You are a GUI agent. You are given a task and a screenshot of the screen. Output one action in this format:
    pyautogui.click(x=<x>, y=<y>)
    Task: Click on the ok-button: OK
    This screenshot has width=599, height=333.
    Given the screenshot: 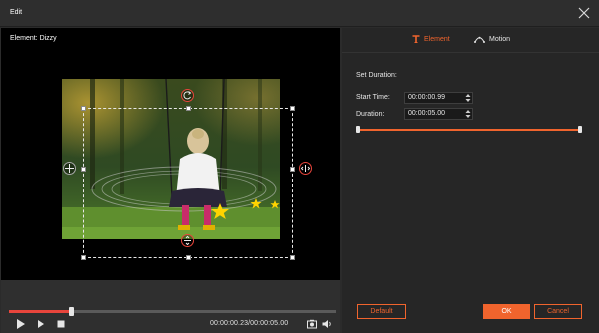 What is the action you would take?
    pyautogui.click(x=506, y=311)
    